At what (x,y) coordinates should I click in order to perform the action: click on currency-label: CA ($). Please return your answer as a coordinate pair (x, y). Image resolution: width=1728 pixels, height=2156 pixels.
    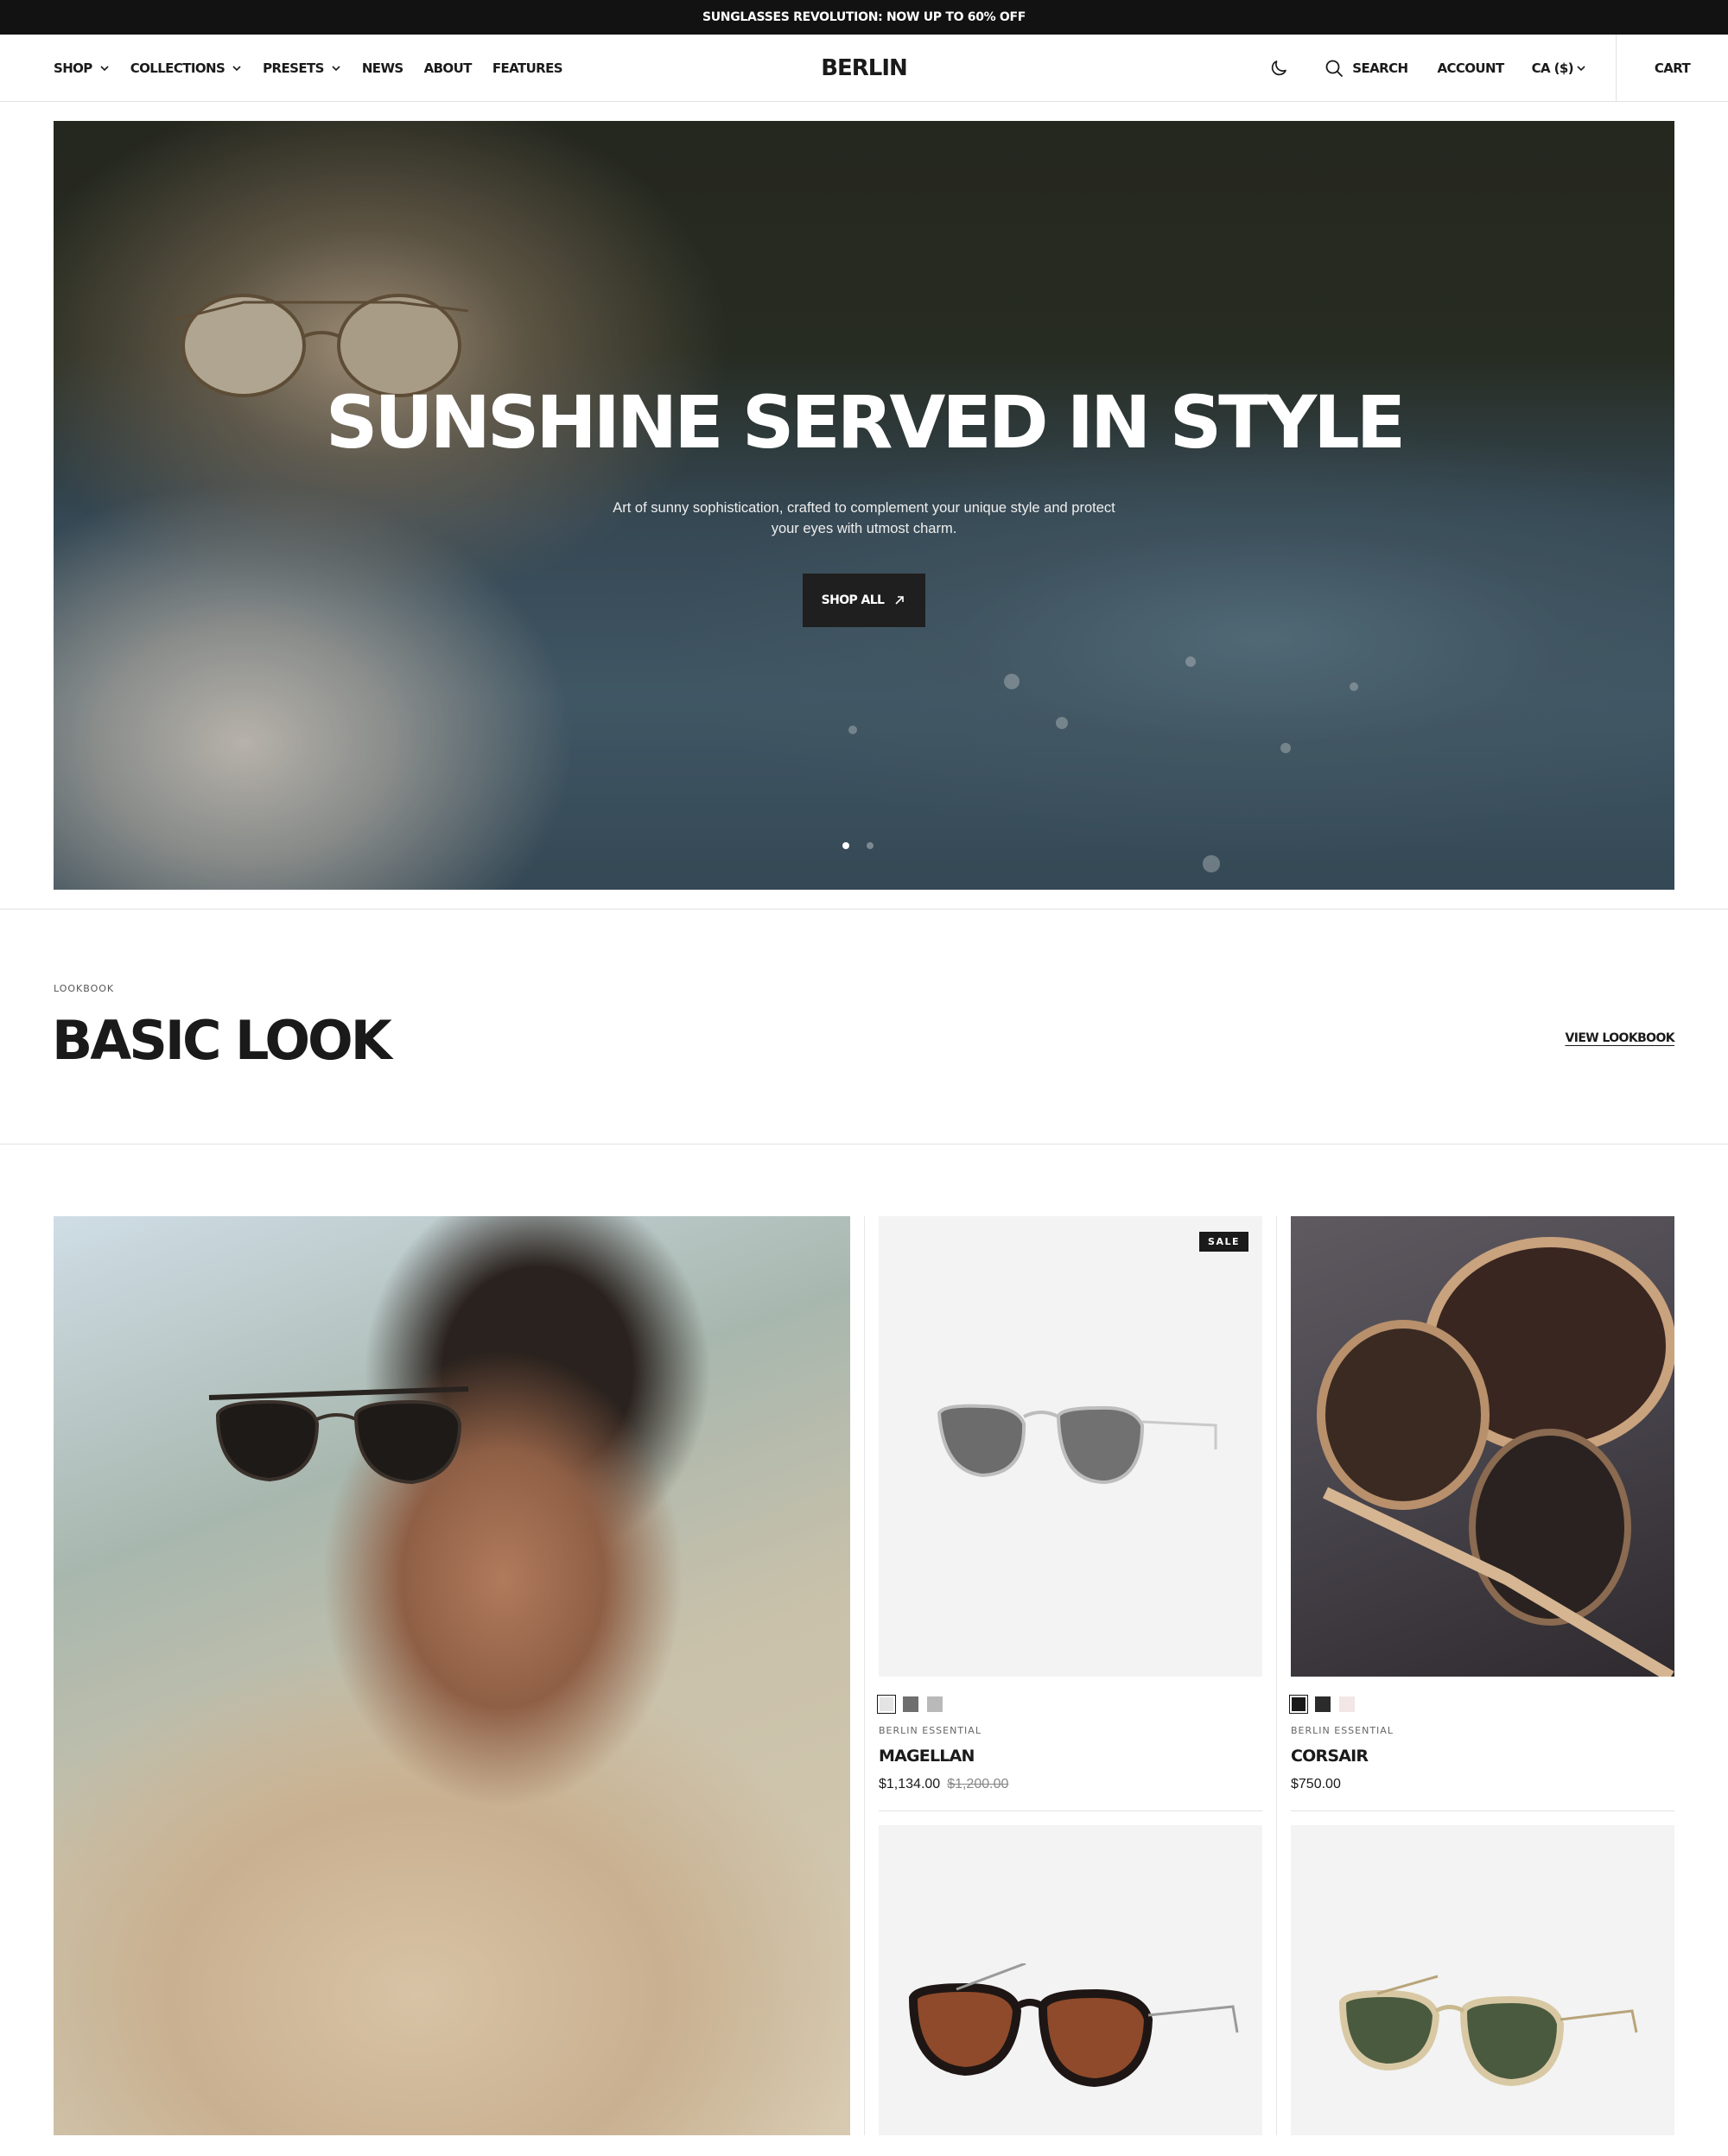
    Looking at the image, I should click on (1552, 68).